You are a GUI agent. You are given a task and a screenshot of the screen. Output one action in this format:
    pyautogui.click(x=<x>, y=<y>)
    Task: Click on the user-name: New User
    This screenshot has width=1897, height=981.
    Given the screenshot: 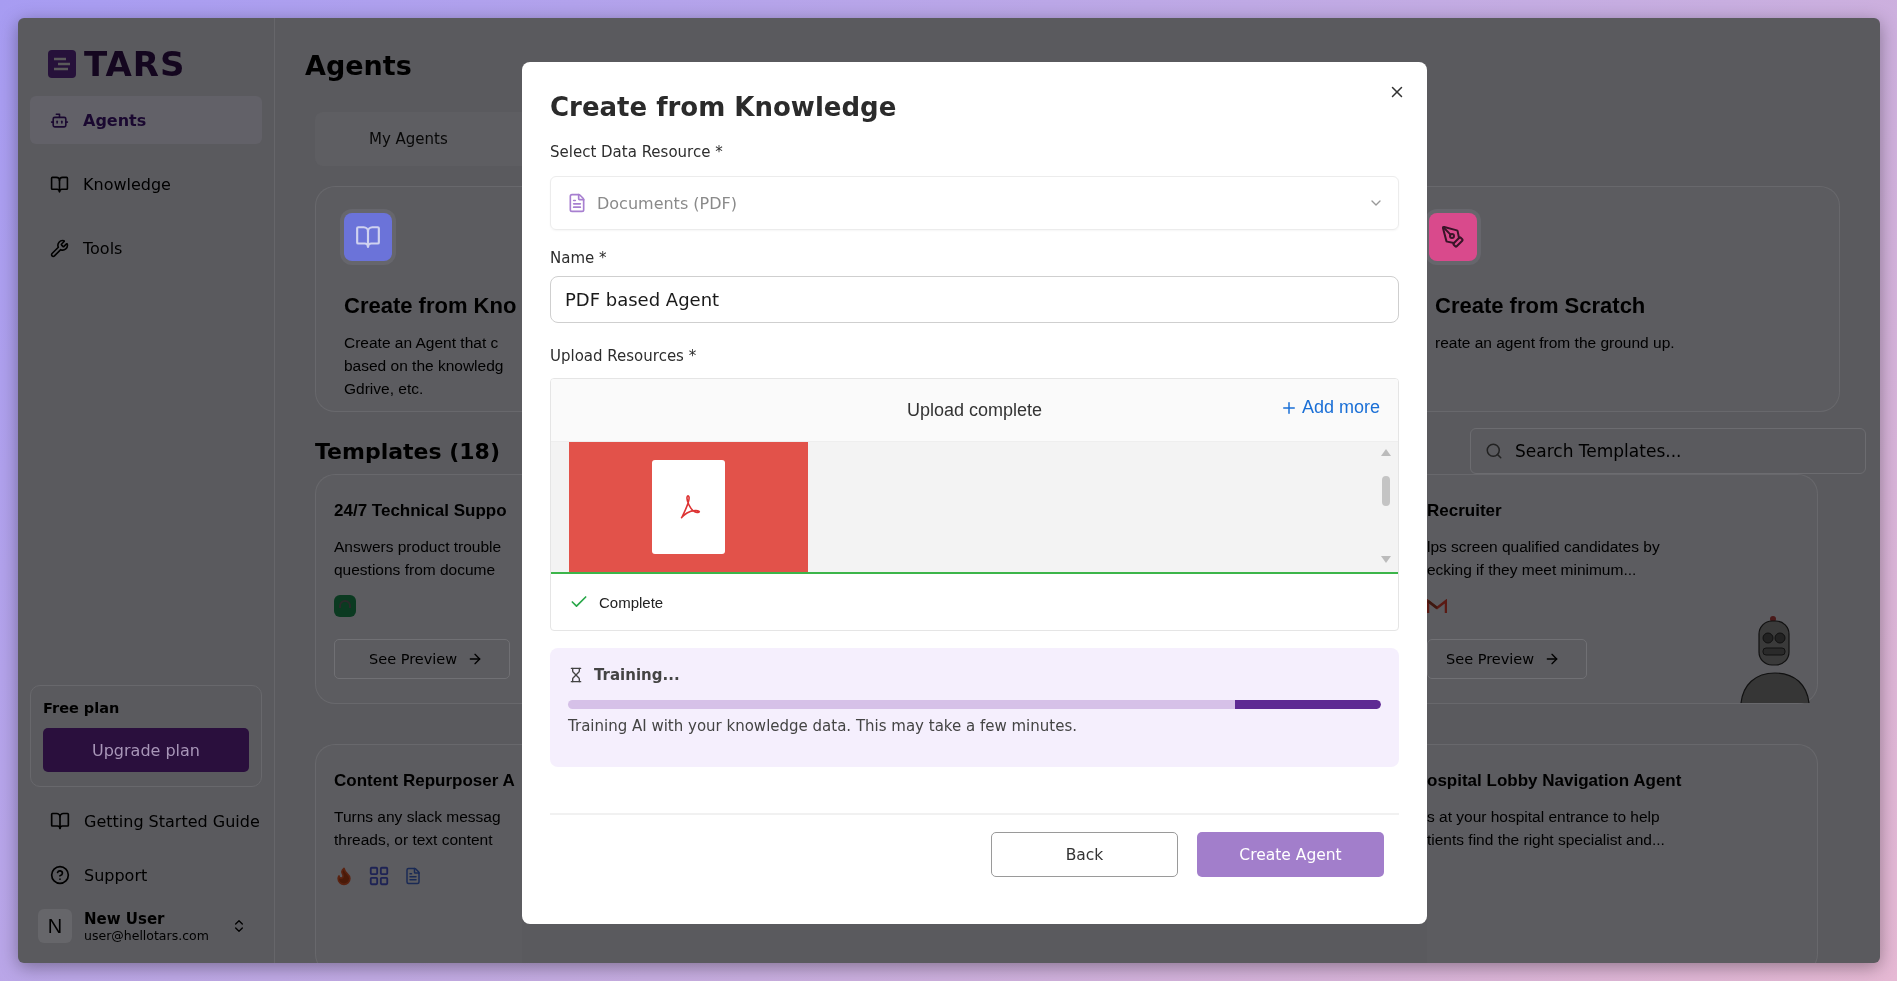 What is the action you would take?
    pyautogui.click(x=125, y=918)
    